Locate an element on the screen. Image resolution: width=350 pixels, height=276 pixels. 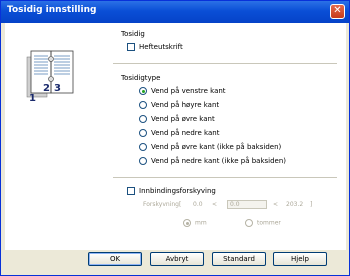
option-label: Vend på øvre kant (ikke på baksiden) is located at coordinates (216, 147).